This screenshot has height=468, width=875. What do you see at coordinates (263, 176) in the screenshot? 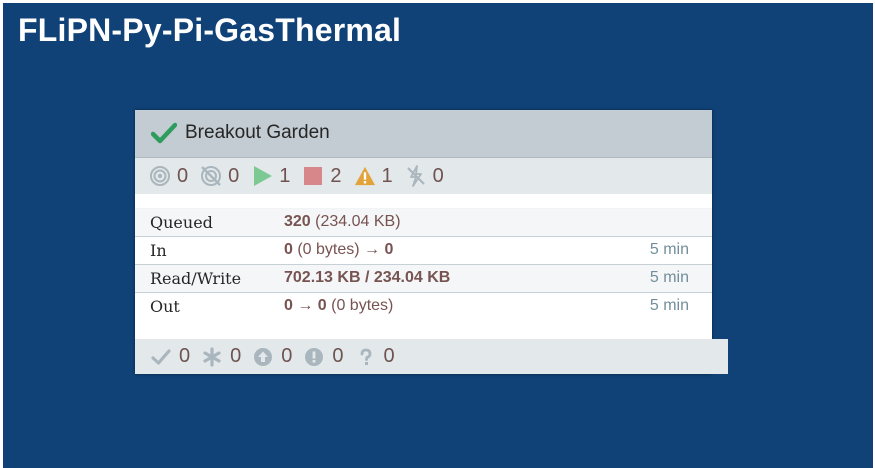
I see `play-icon` at bounding box center [263, 176].